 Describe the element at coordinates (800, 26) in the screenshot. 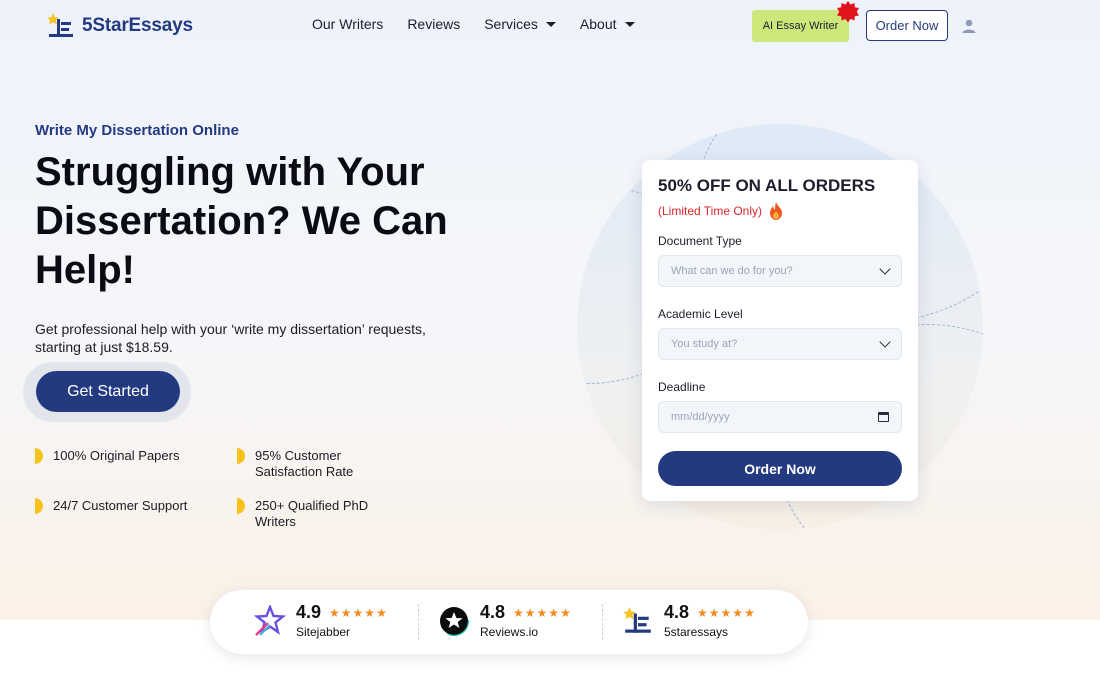

I see `ai-essay-writer-label: AI Essay Writer` at that location.